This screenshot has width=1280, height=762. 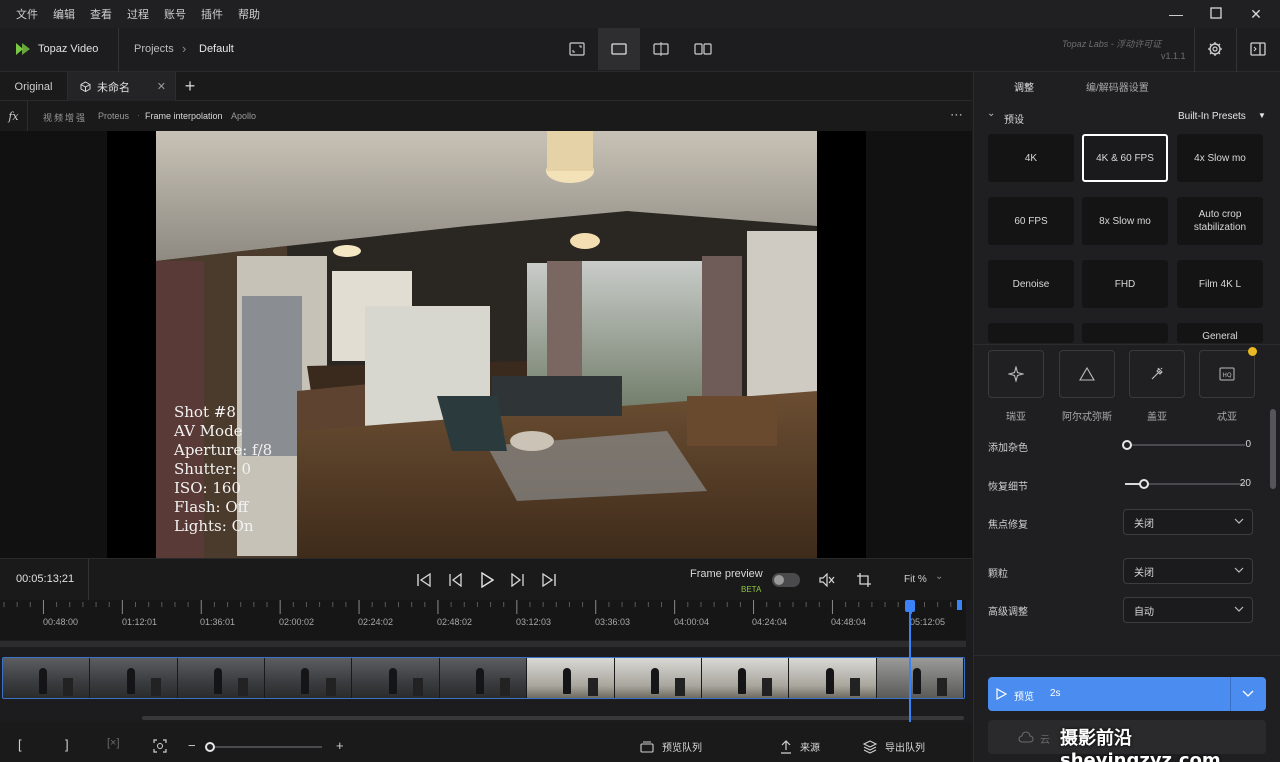 I want to click on grain-dropdown: 关闭, so click(x=1188, y=571).